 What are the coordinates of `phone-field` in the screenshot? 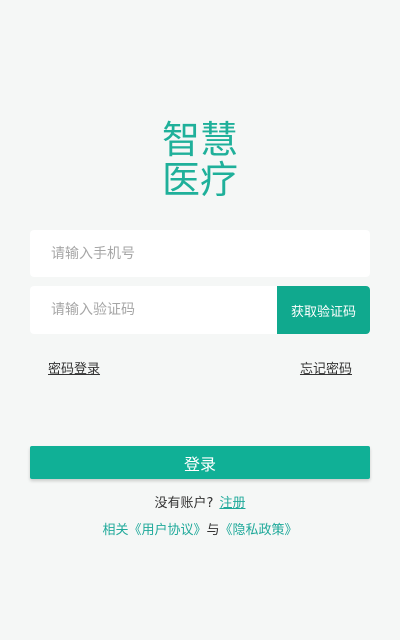 It's located at (200, 253).